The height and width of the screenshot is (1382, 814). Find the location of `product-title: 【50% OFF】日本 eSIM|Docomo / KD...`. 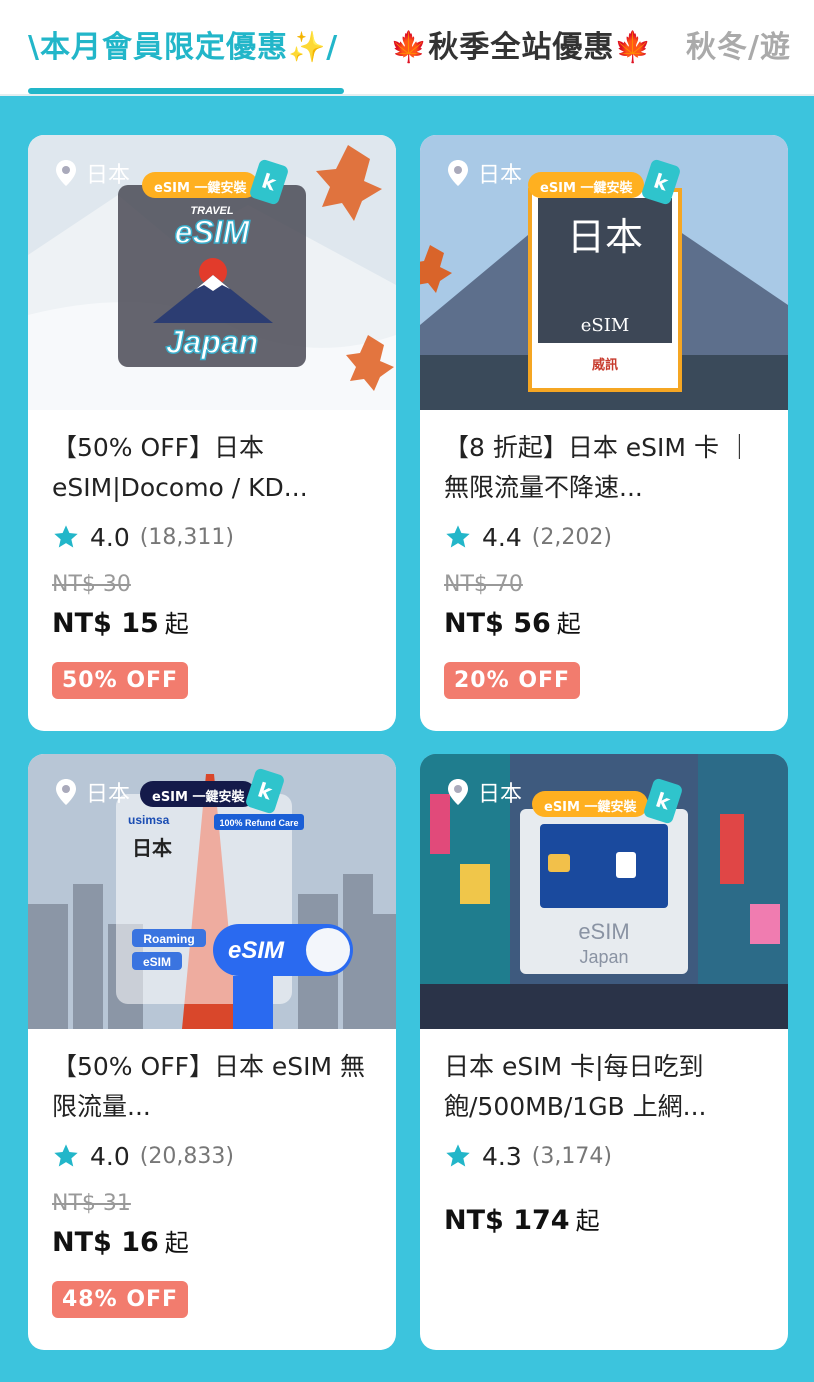

product-title: 【50% OFF】日本 eSIM|Docomo / KD... is located at coordinates (212, 468).